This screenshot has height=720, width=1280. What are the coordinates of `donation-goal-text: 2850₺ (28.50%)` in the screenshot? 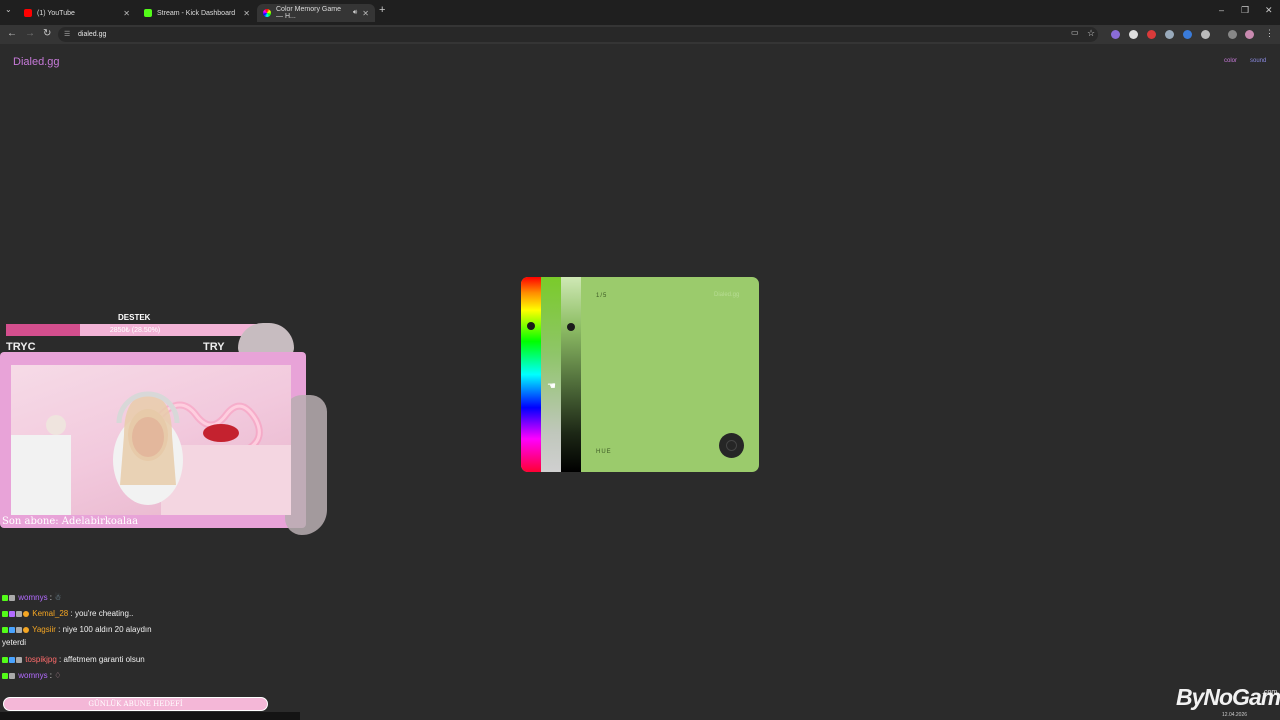 It's located at (135, 330).